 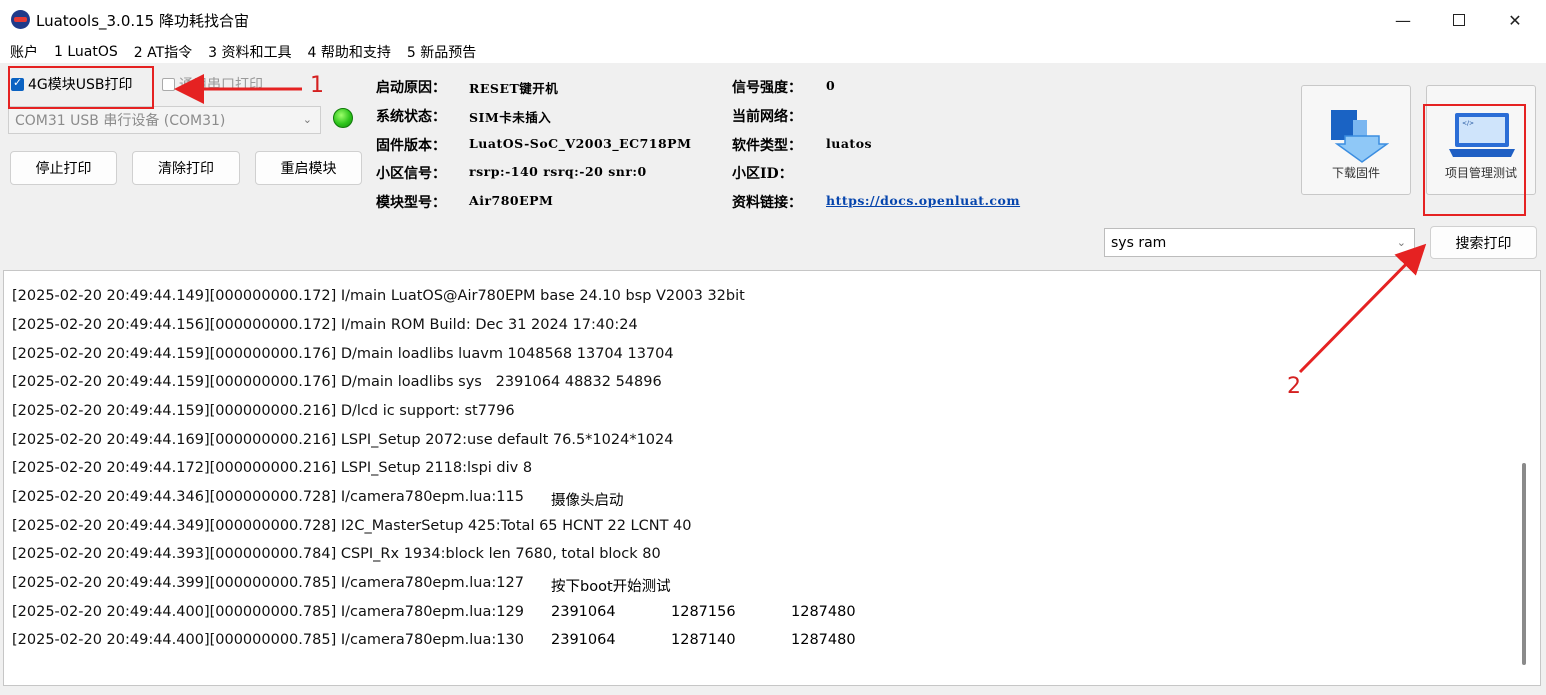 I want to click on signal-strength-label: 信号强度：, so click(x=767, y=88).